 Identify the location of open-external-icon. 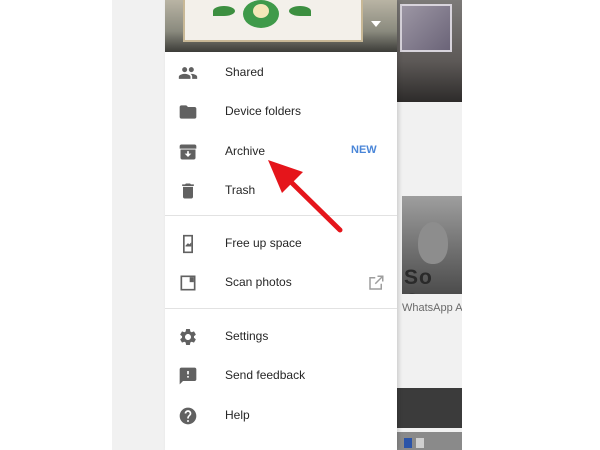
(376, 283).